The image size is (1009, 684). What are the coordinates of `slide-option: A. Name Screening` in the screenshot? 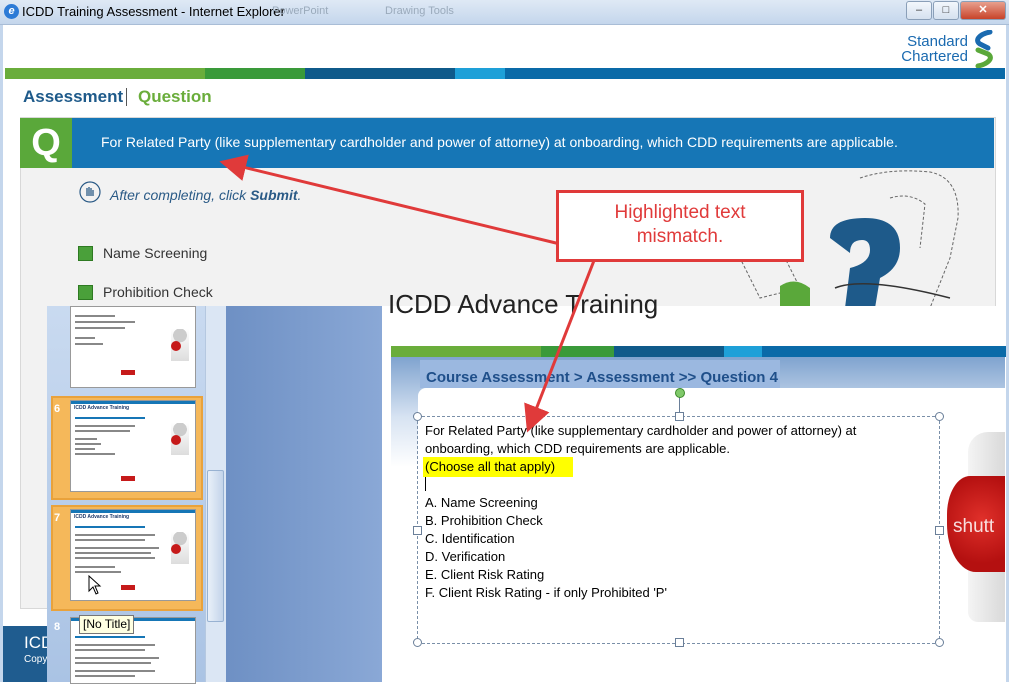 It's located at (481, 502).